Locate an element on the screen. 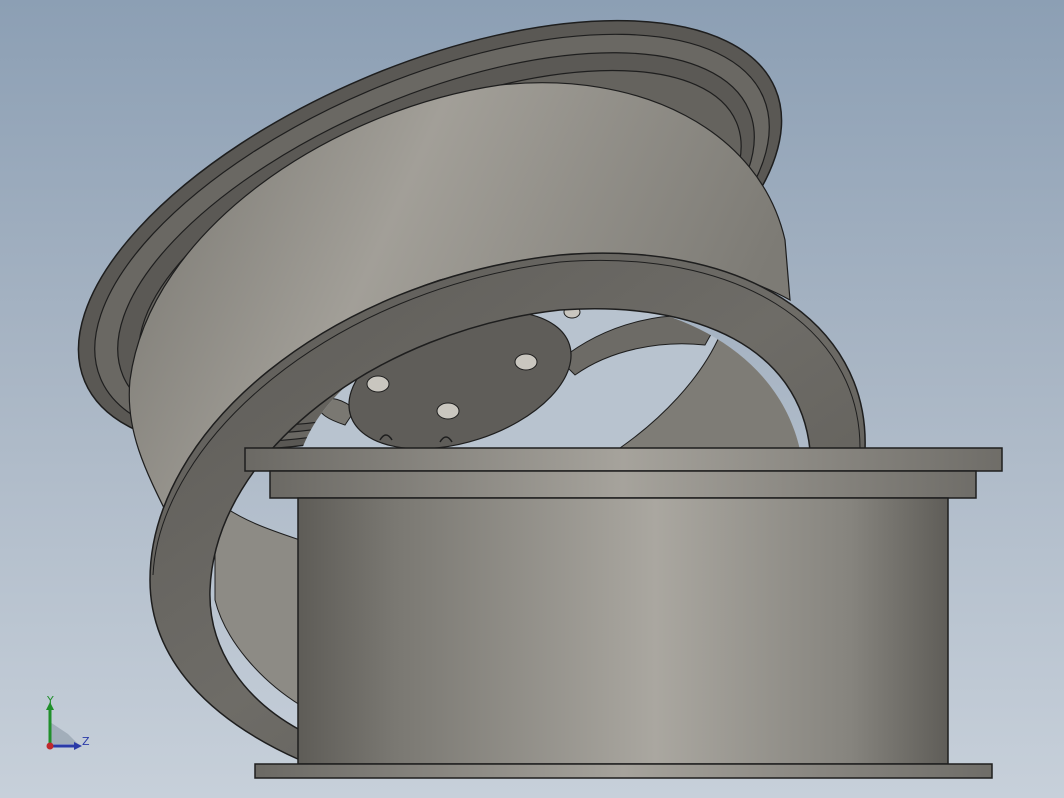 The image size is (1064, 798). triad-y-label: Y is located at coordinates (50, 700).